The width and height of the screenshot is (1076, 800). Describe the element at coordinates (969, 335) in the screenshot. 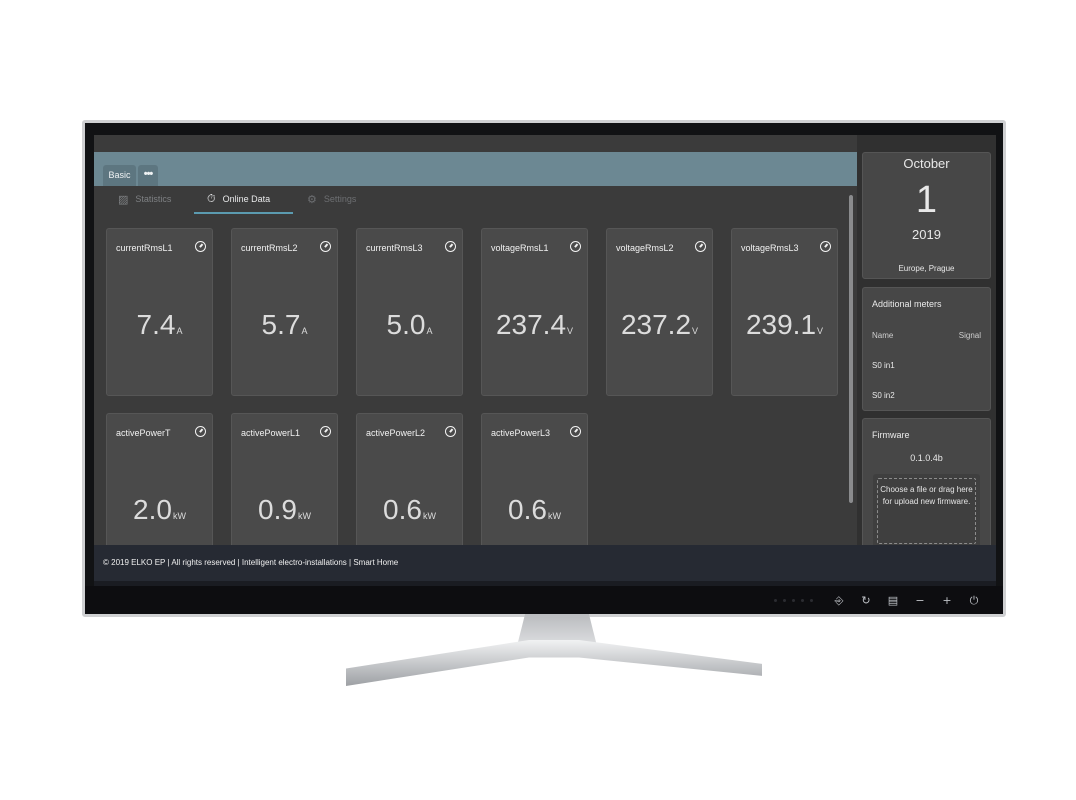

I see `meters-column-signal: Signal` at that location.